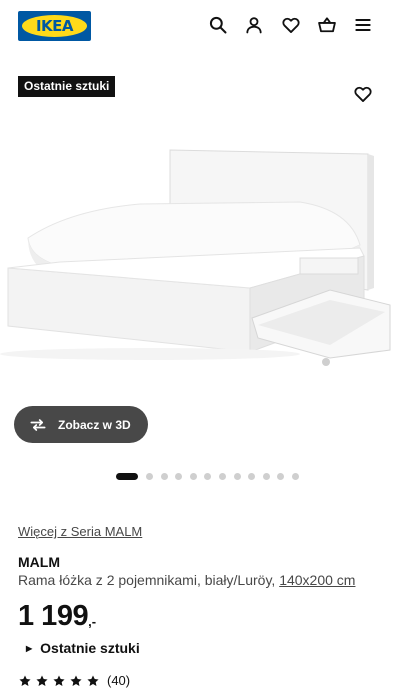 Image resolution: width=400 pixels, height=700 pixels. What do you see at coordinates (29, 648) in the screenshot?
I see `caret-right-icon: ▶` at bounding box center [29, 648].